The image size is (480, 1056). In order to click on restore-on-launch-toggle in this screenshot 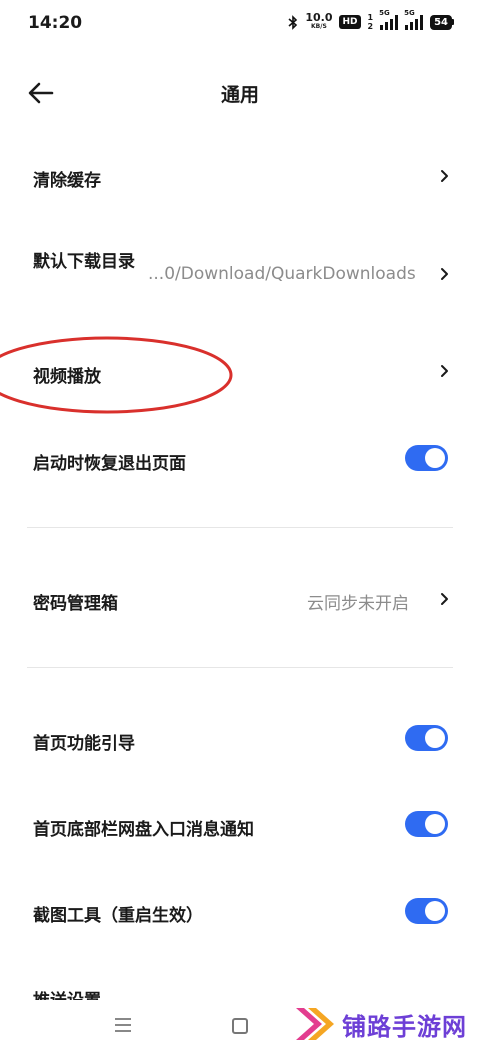, I will do `click(426, 458)`.